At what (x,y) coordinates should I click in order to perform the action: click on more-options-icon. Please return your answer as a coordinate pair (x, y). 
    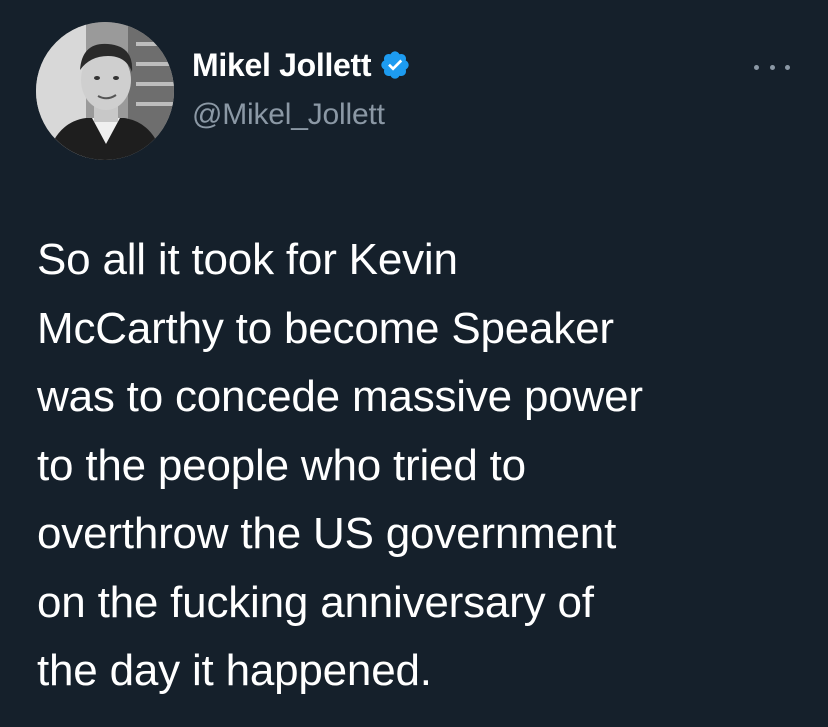
    Looking at the image, I should click on (772, 67).